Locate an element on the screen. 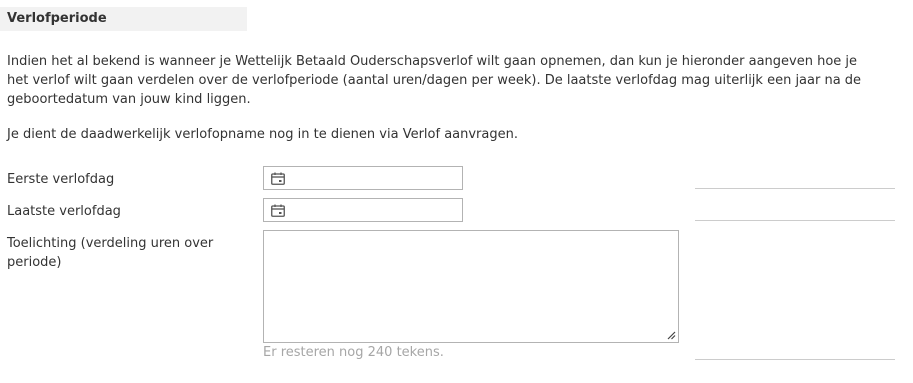  last-day-input is located at coordinates (375, 210).